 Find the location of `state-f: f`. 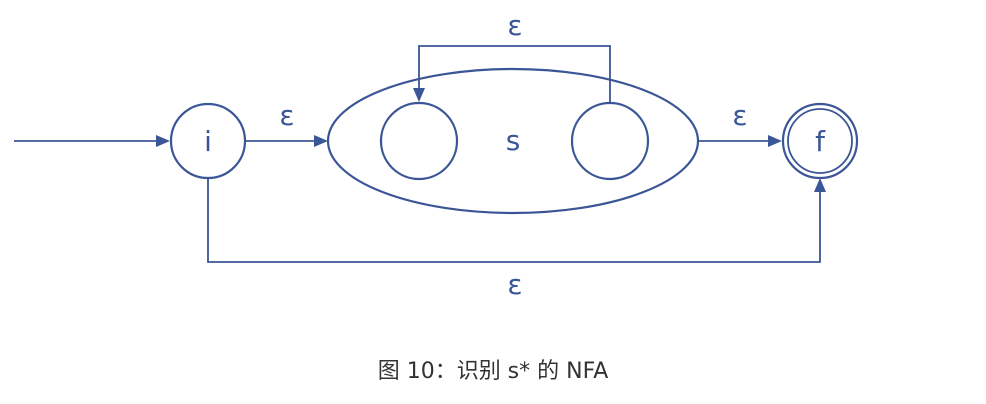

state-f: f is located at coordinates (820, 141).